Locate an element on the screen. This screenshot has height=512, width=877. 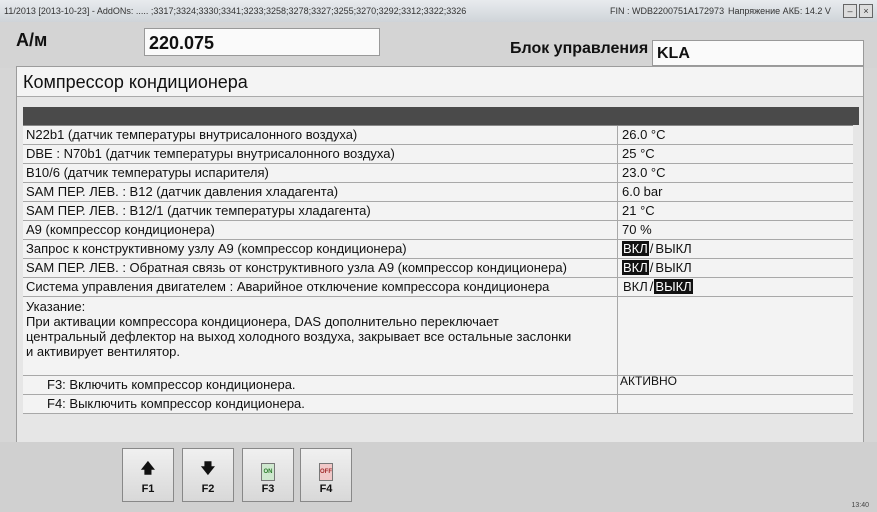
row-value: 26.0 °C is located at coordinates (735, 135).